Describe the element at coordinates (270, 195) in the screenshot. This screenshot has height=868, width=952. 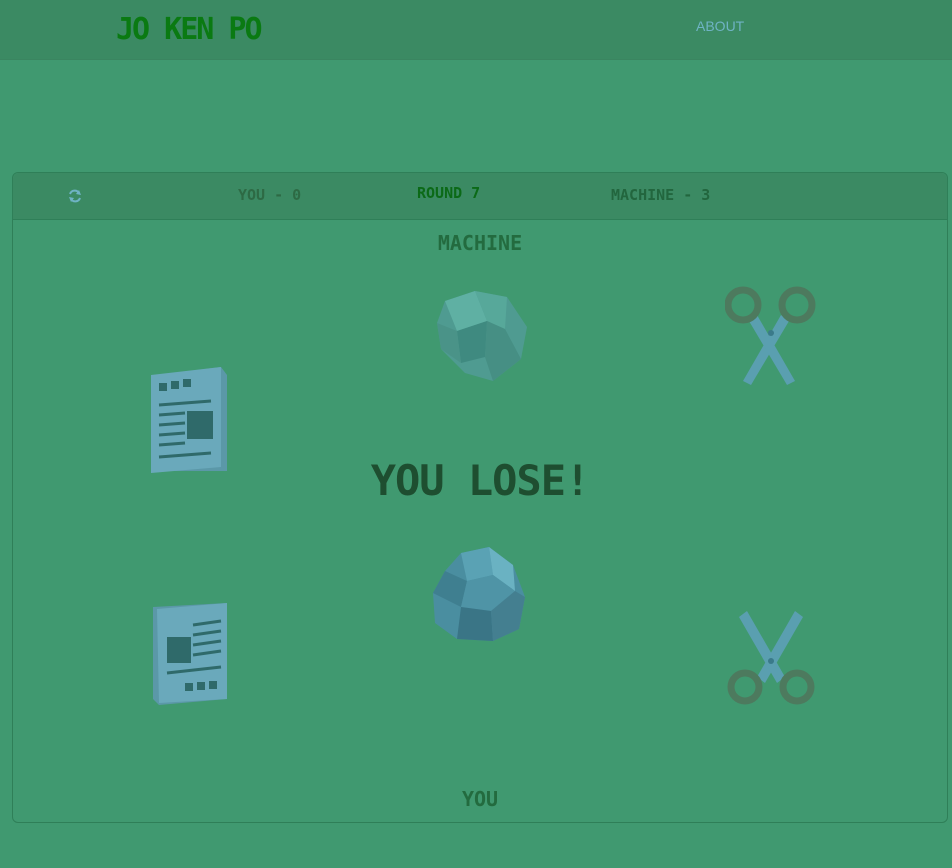
I see `you-score: YOU - 0` at that location.